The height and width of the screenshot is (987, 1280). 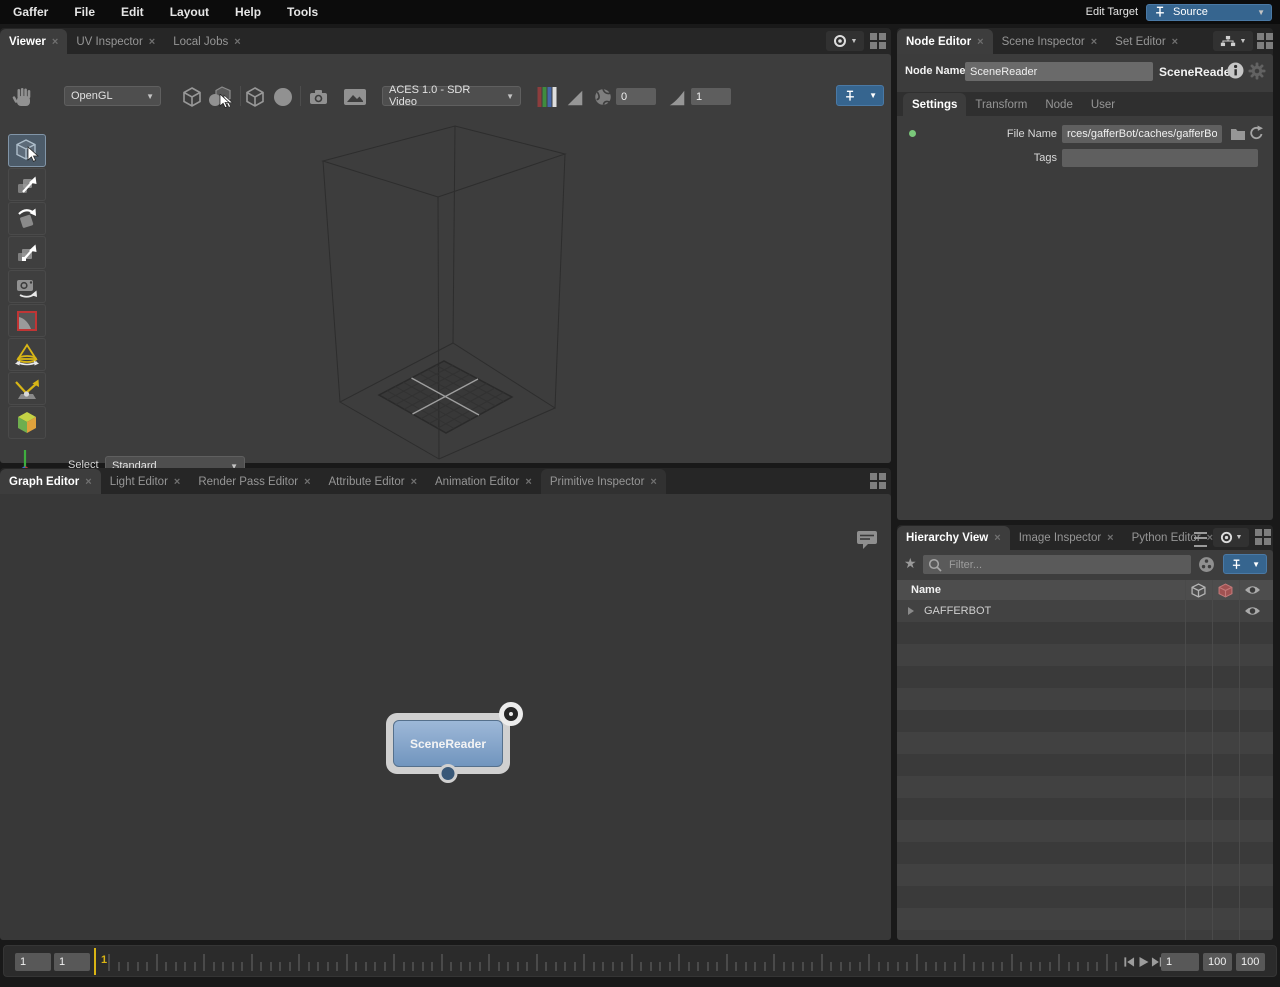 I want to click on exclude-cube-icon, so click(x=1225, y=590).